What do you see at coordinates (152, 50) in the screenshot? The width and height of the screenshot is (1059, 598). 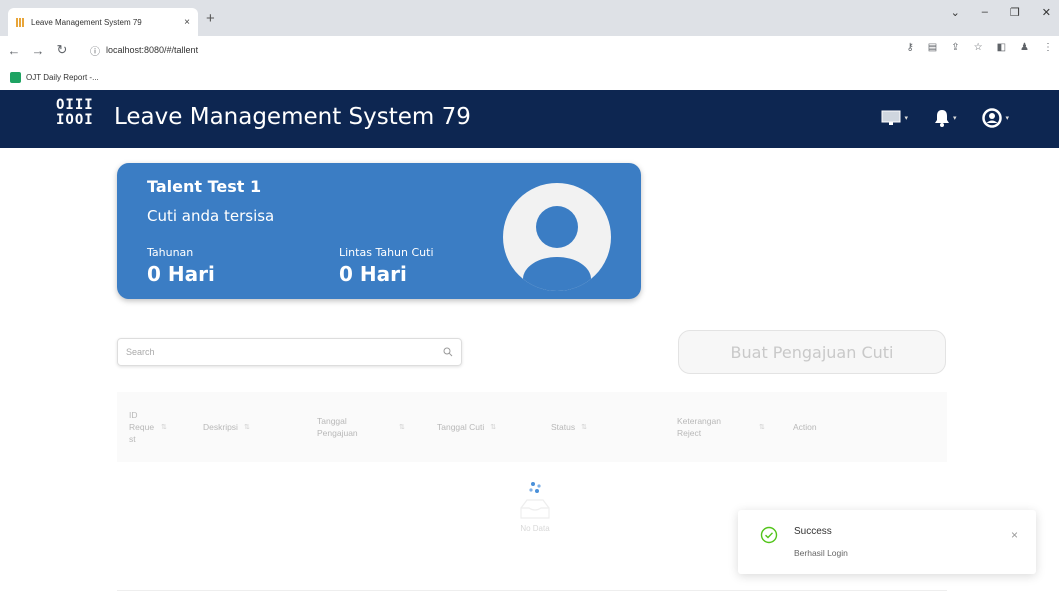 I see `url-text: localhost:8080/#/tallent` at bounding box center [152, 50].